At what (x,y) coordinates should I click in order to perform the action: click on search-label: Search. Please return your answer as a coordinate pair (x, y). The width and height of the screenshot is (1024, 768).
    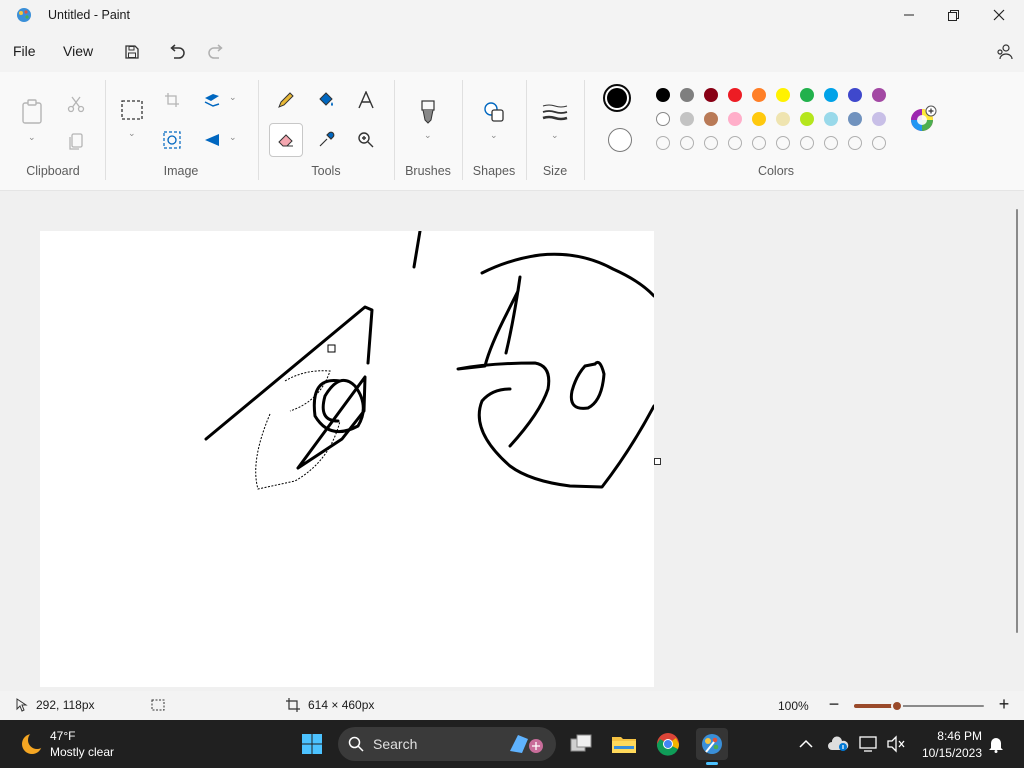
    Looking at the image, I should click on (395, 744).